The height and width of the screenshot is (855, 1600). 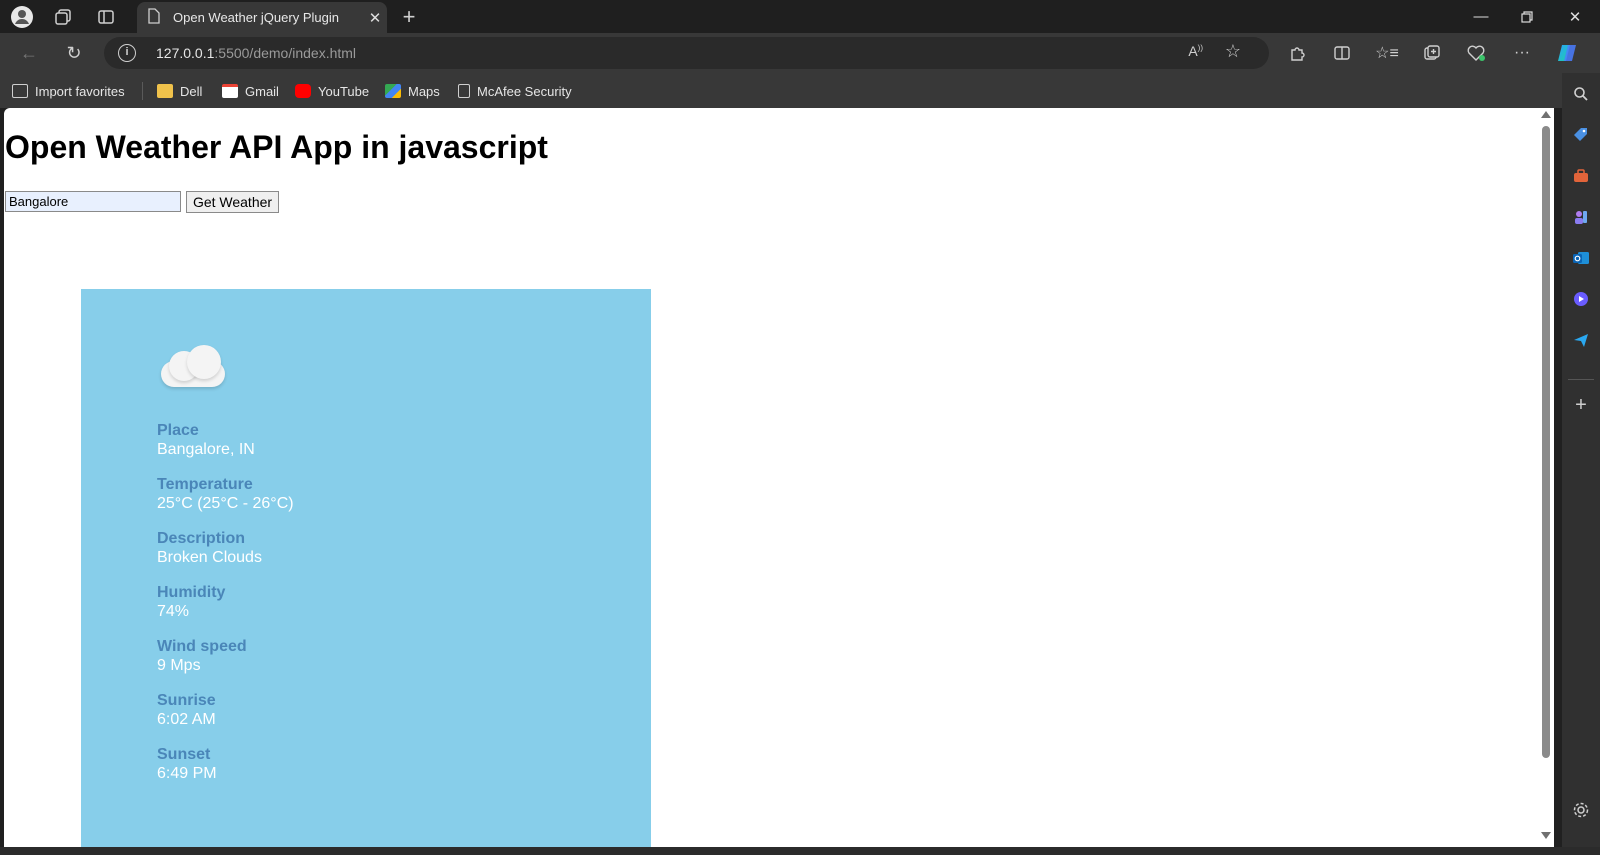 I want to click on copilot-icon, so click(x=1567, y=53).